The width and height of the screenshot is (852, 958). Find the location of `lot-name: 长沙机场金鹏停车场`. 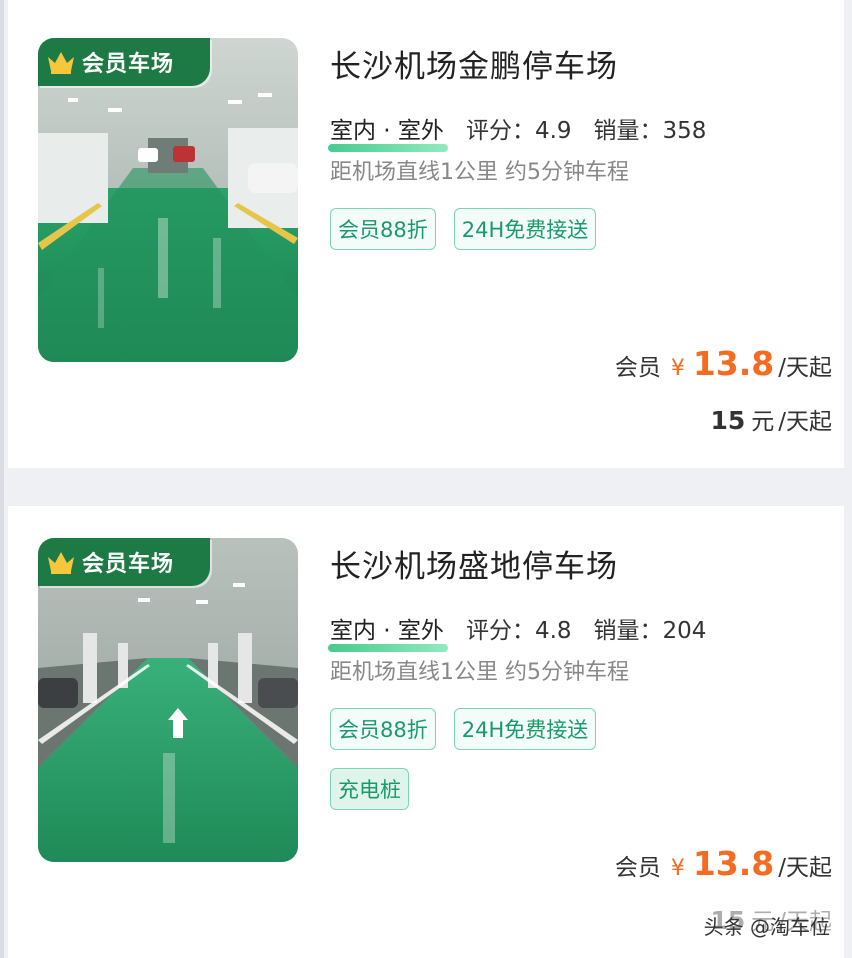

lot-name: 长沙机场金鹏停车场 is located at coordinates (582, 67).